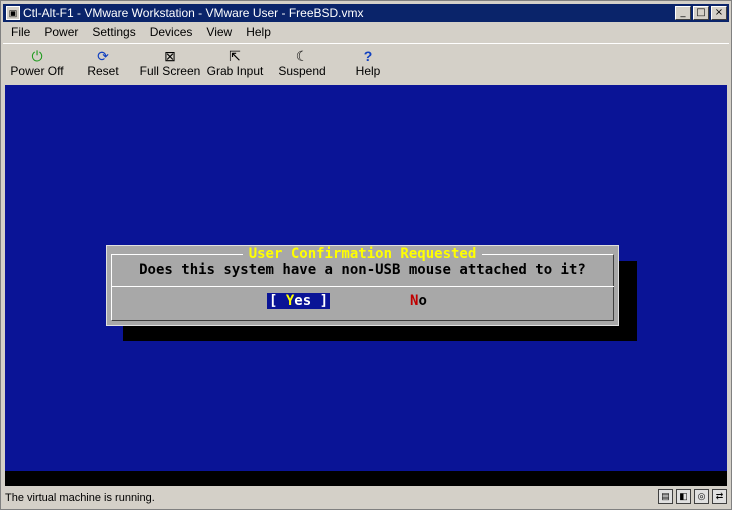 Image resolution: width=732 pixels, height=510 pixels. I want to click on floppy-icon: ◎, so click(701, 496).